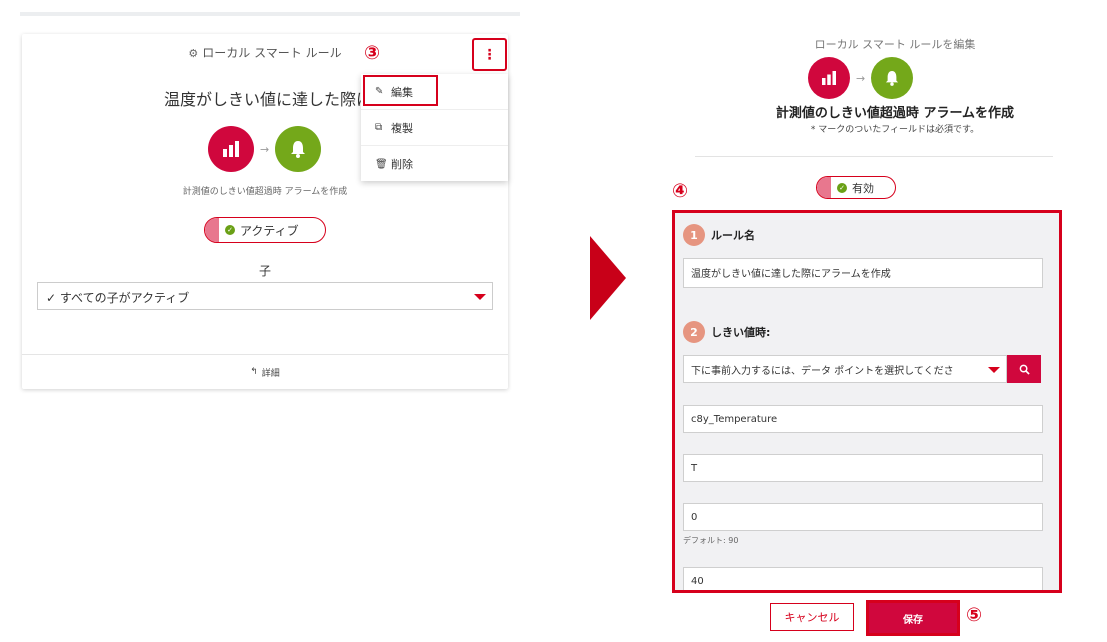 Image resolution: width=1107 pixels, height=642 pixels. Describe the element at coordinates (863, 578) in the screenshot. I see `maximum-input: 40` at that location.